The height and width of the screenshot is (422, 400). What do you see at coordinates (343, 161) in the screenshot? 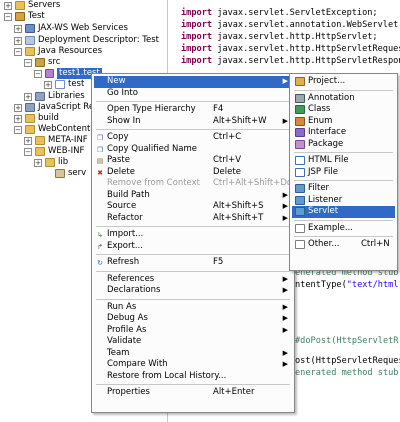
I see `submenu-item-html-file: HTML File` at bounding box center [343, 161].